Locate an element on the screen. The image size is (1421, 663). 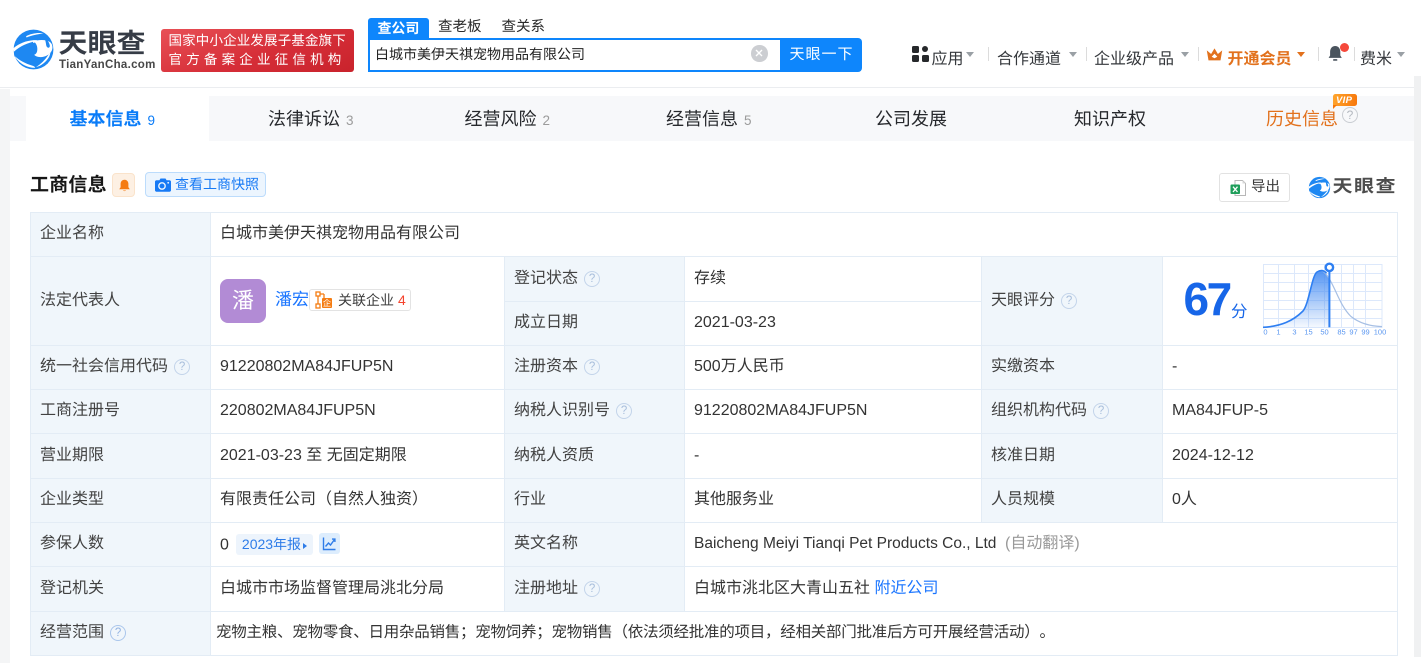
svg-text: 企 is located at coordinates (327, 303).